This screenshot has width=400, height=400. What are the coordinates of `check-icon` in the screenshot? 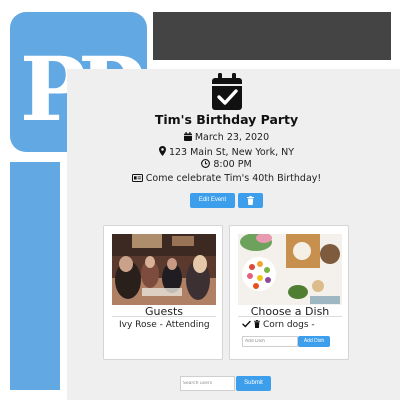 It's located at (246, 324).